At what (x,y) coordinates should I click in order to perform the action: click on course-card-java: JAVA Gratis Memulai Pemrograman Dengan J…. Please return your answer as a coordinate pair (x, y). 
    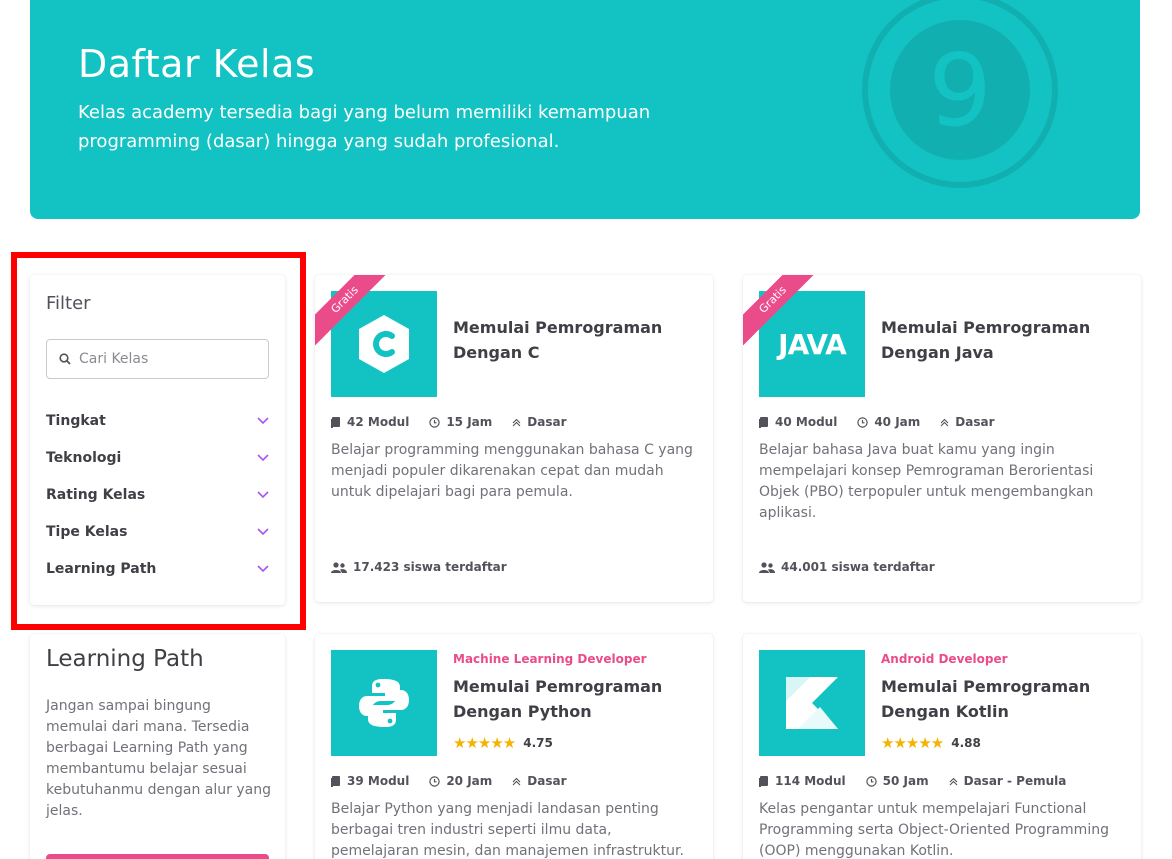
    Looking at the image, I should click on (942, 438).